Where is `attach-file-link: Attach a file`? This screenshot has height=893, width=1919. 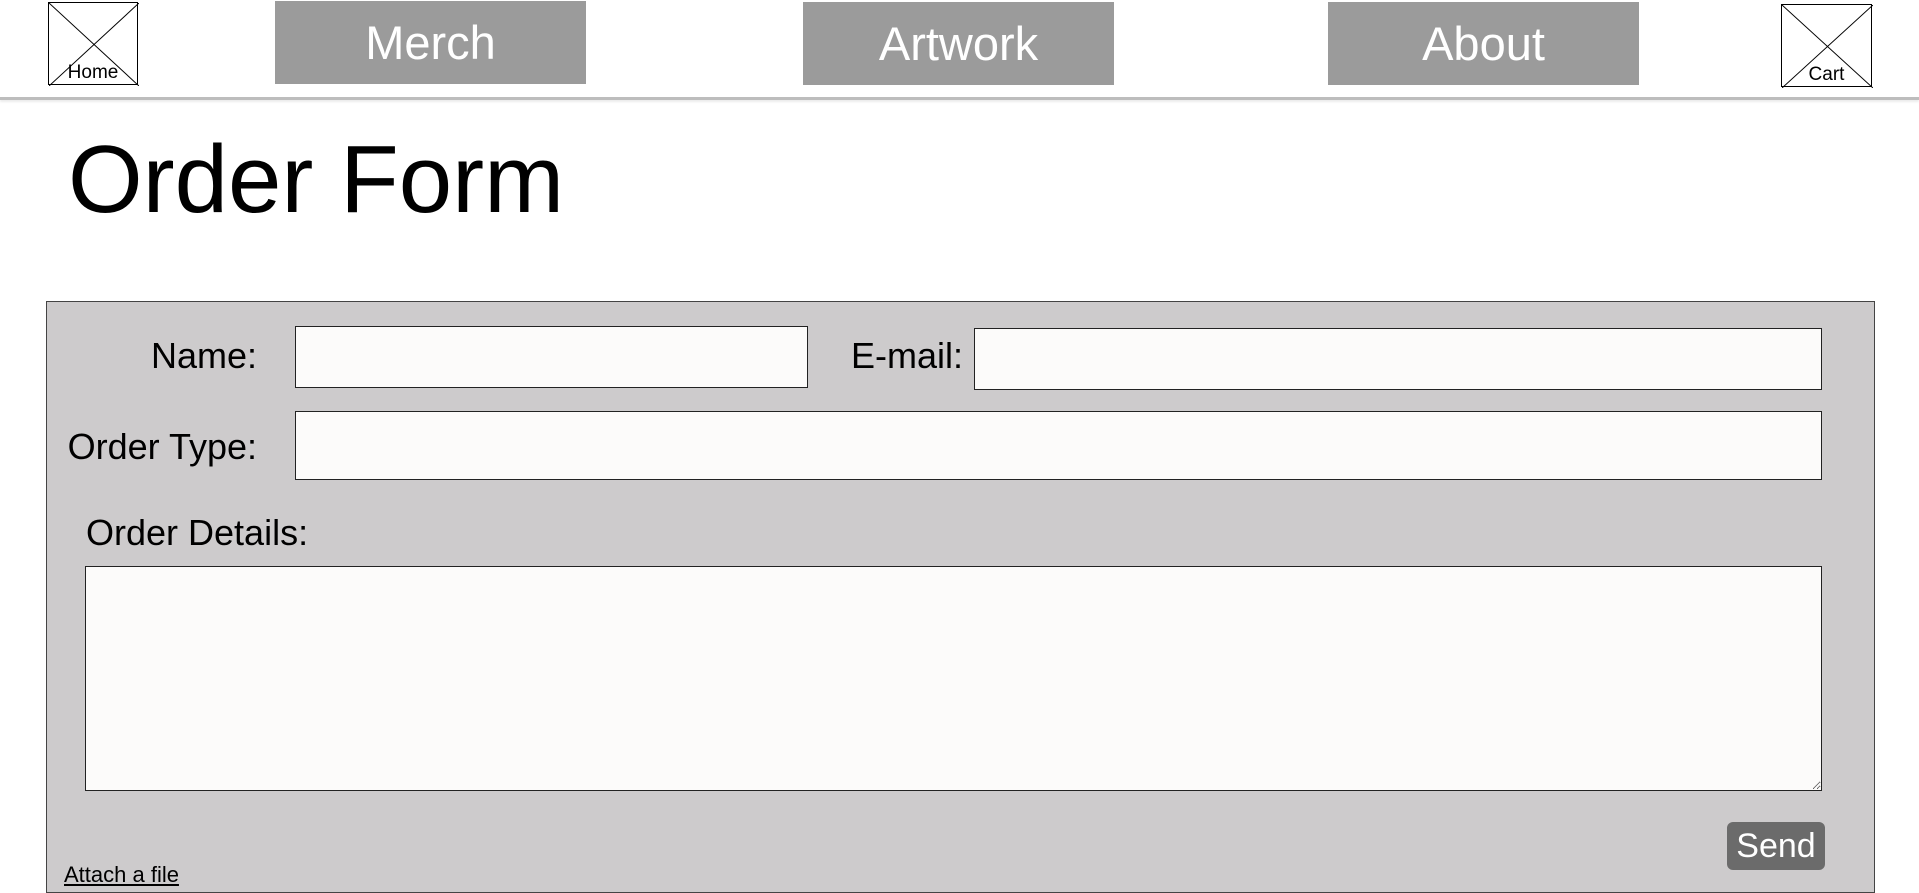
attach-file-link: Attach a file is located at coordinates (121, 875).